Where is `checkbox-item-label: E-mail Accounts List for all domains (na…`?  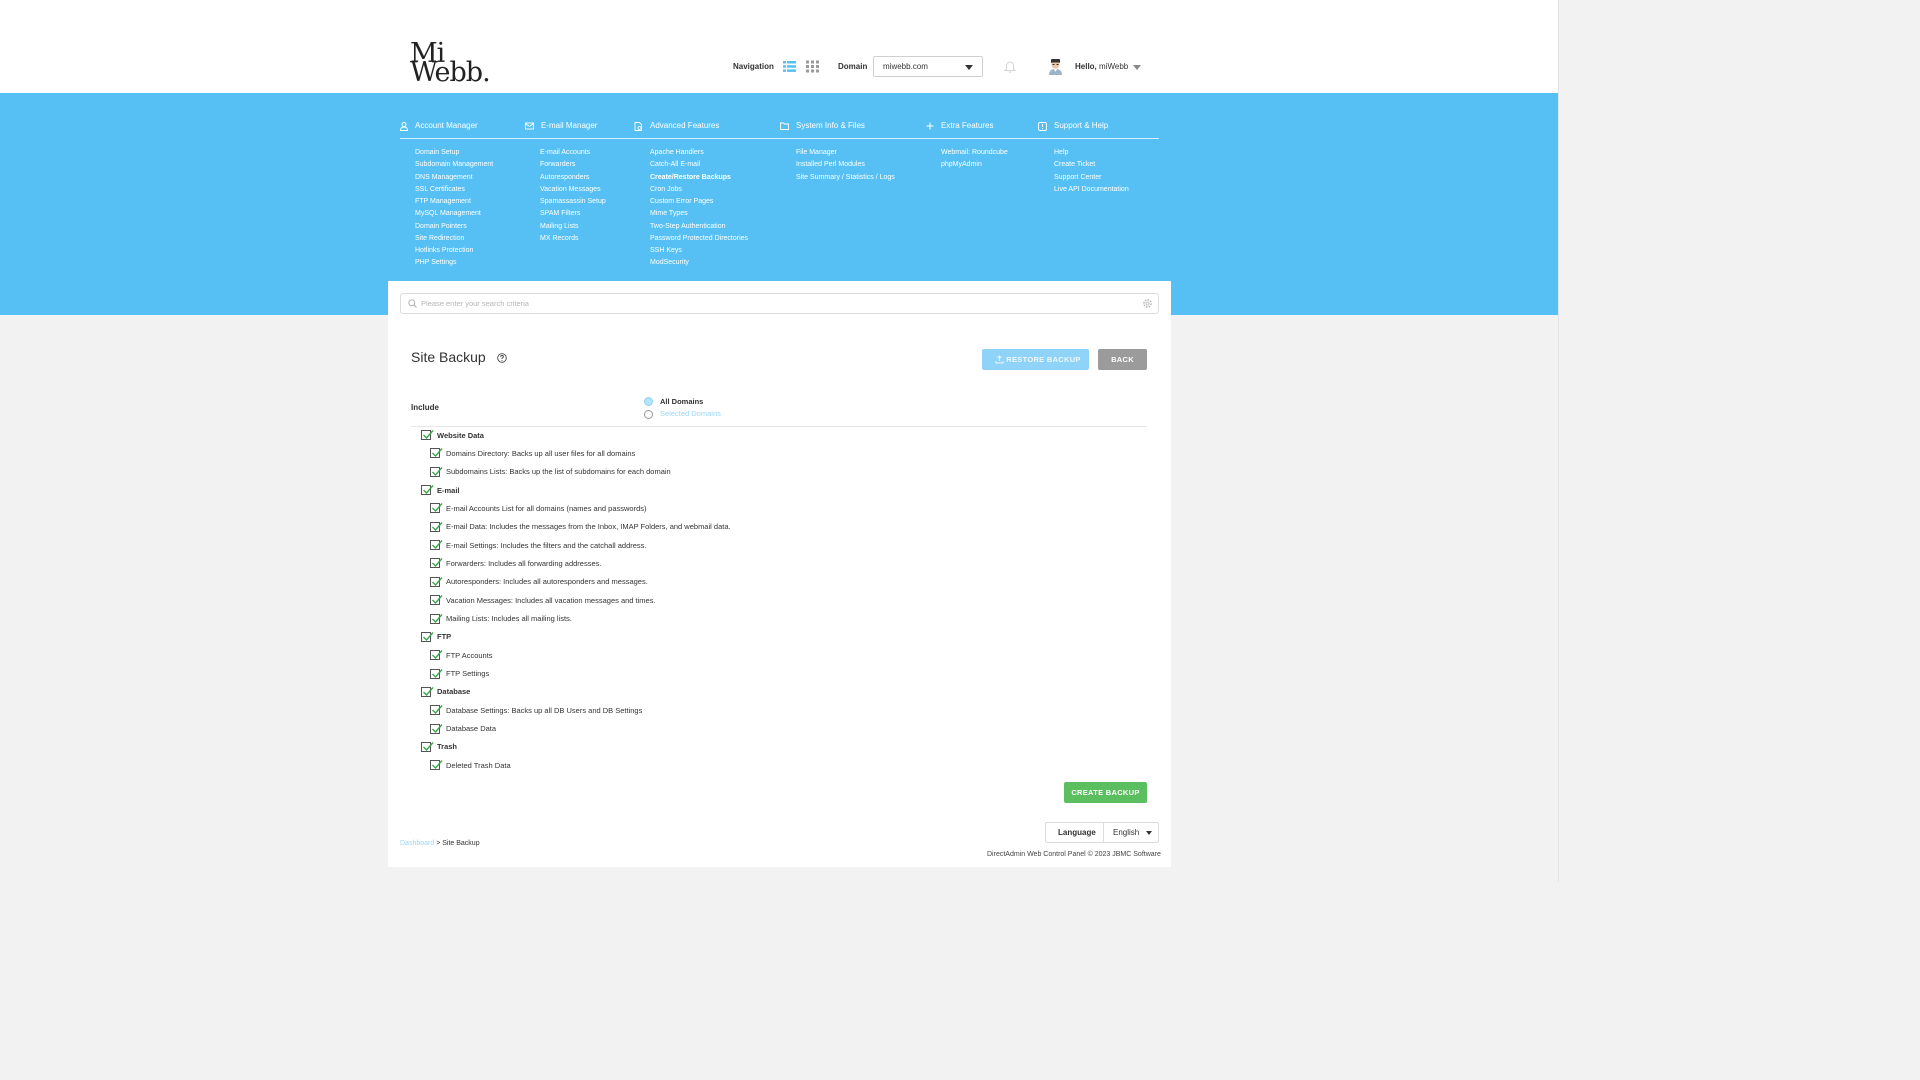 checkbox-item-label: E-mail Accounts List for all domains (na… is located at coordinates (546, 508).